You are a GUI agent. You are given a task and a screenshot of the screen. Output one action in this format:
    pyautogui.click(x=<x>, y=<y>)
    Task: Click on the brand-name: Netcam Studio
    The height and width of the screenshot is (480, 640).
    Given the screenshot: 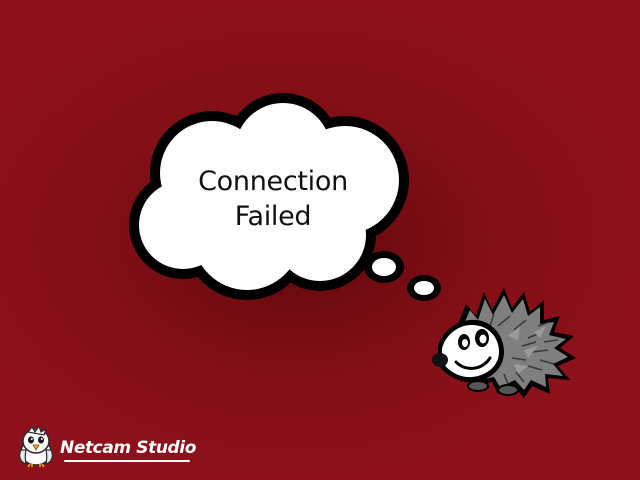 What is the action you would take?
    pyautogui.click(x=128, y=448)
    